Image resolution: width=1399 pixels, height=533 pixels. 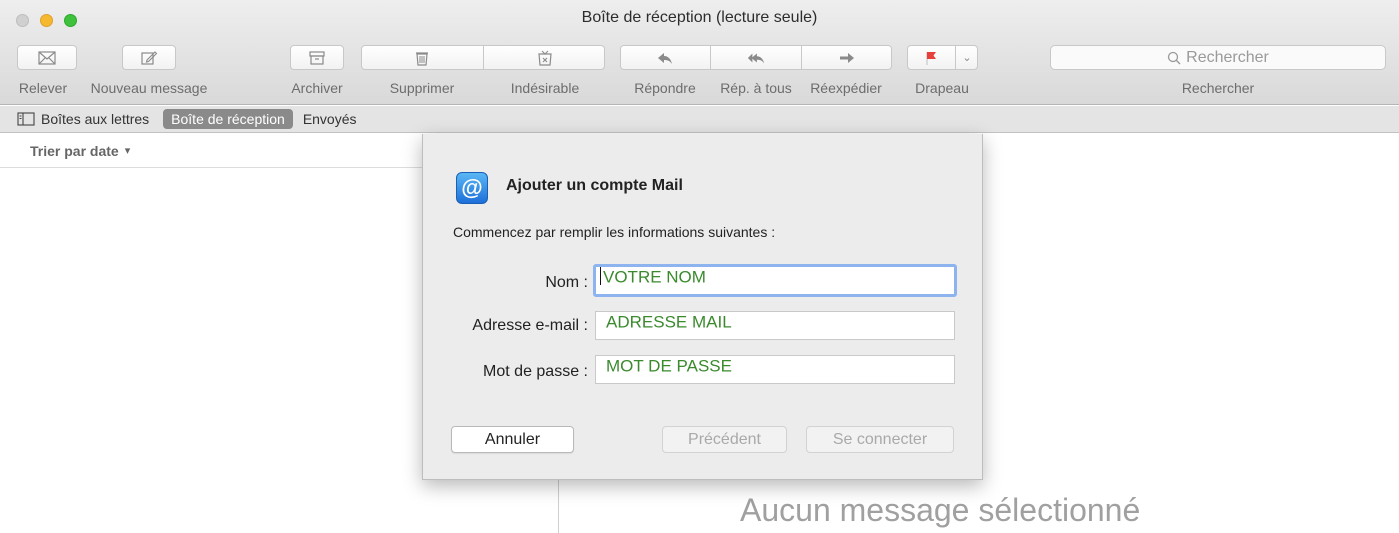 I want to click on forward-button, so click(x=847, y=57).